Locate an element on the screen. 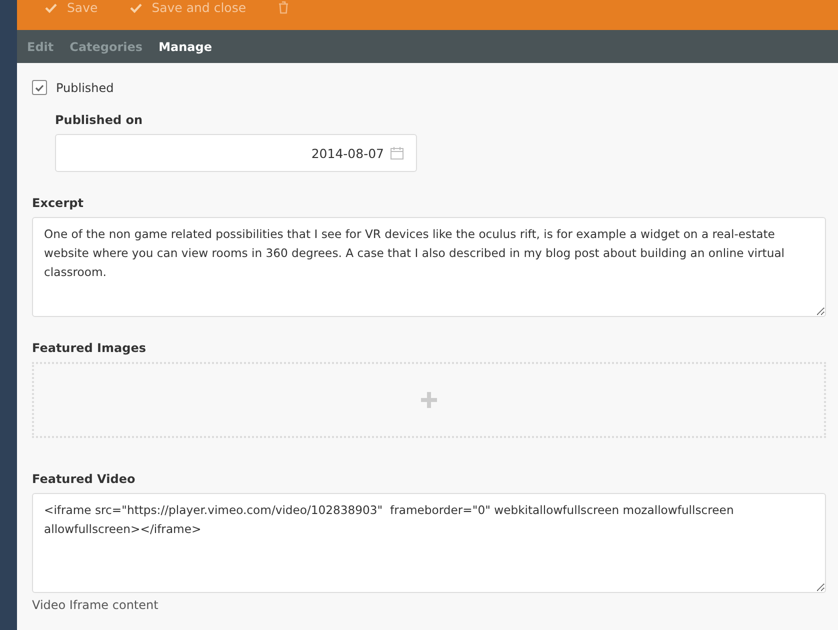  featured-video-label: Featured Video is located at coordinates (84, 479).